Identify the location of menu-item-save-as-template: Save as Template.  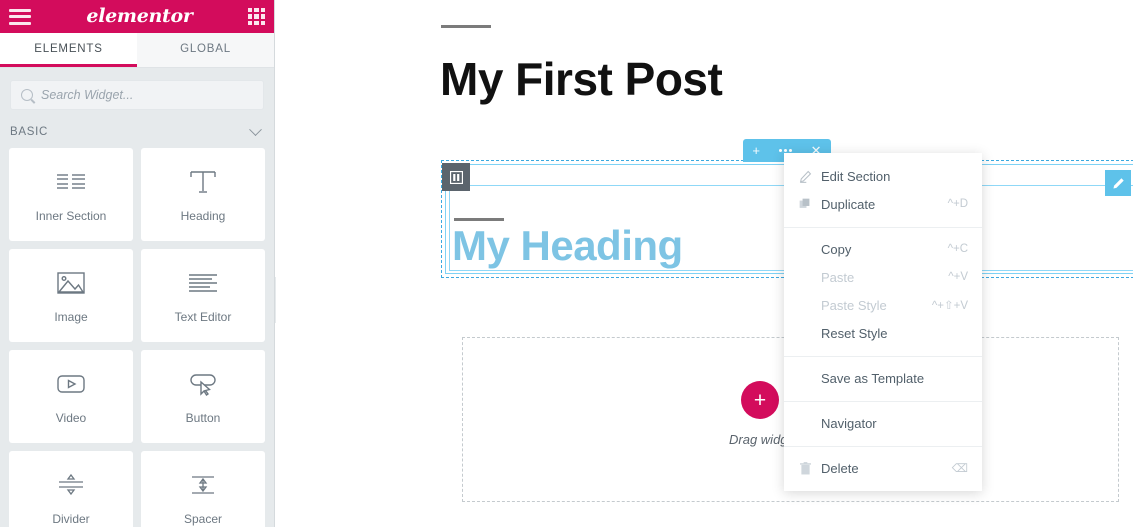
(883, 378).